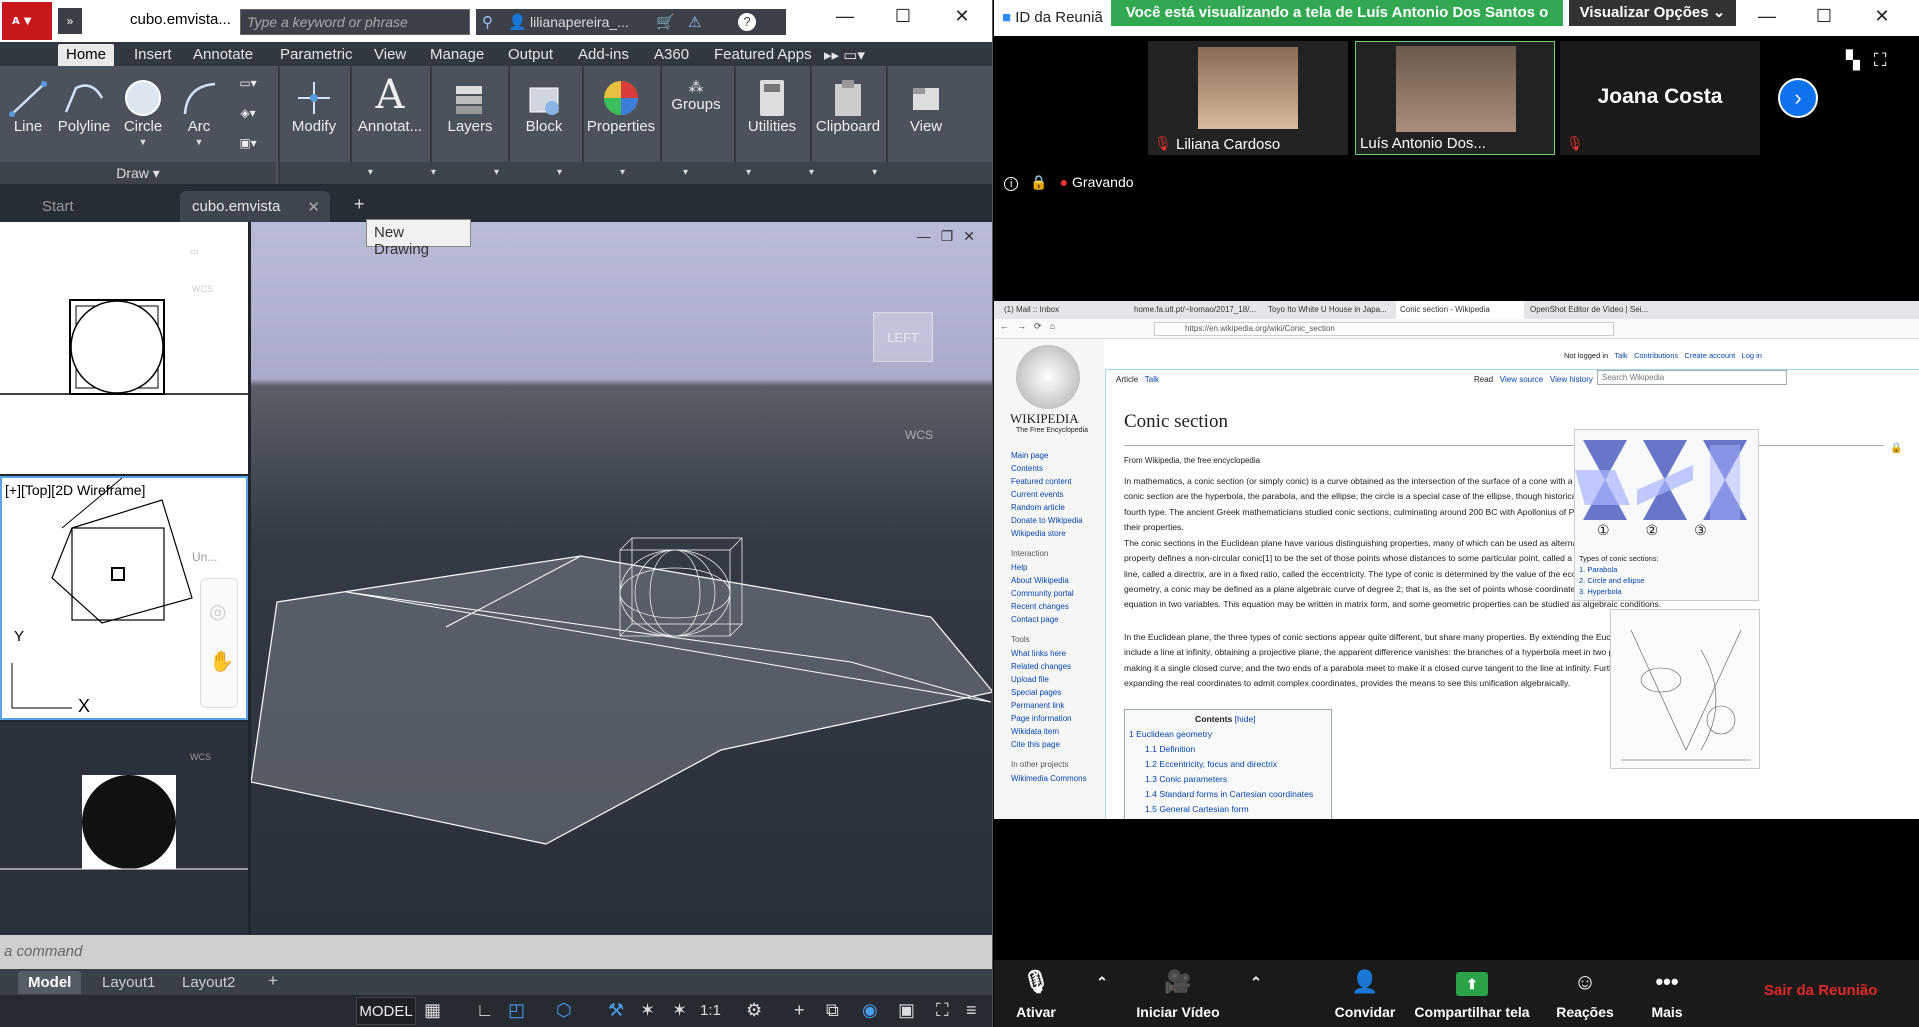 Image resolution: width=1919 pixels, height=1027 pixels. What do you see at coordinates (457, 55) in the screenshot?
I see `tab-manage: Manage` at bounding box center [457, 55].